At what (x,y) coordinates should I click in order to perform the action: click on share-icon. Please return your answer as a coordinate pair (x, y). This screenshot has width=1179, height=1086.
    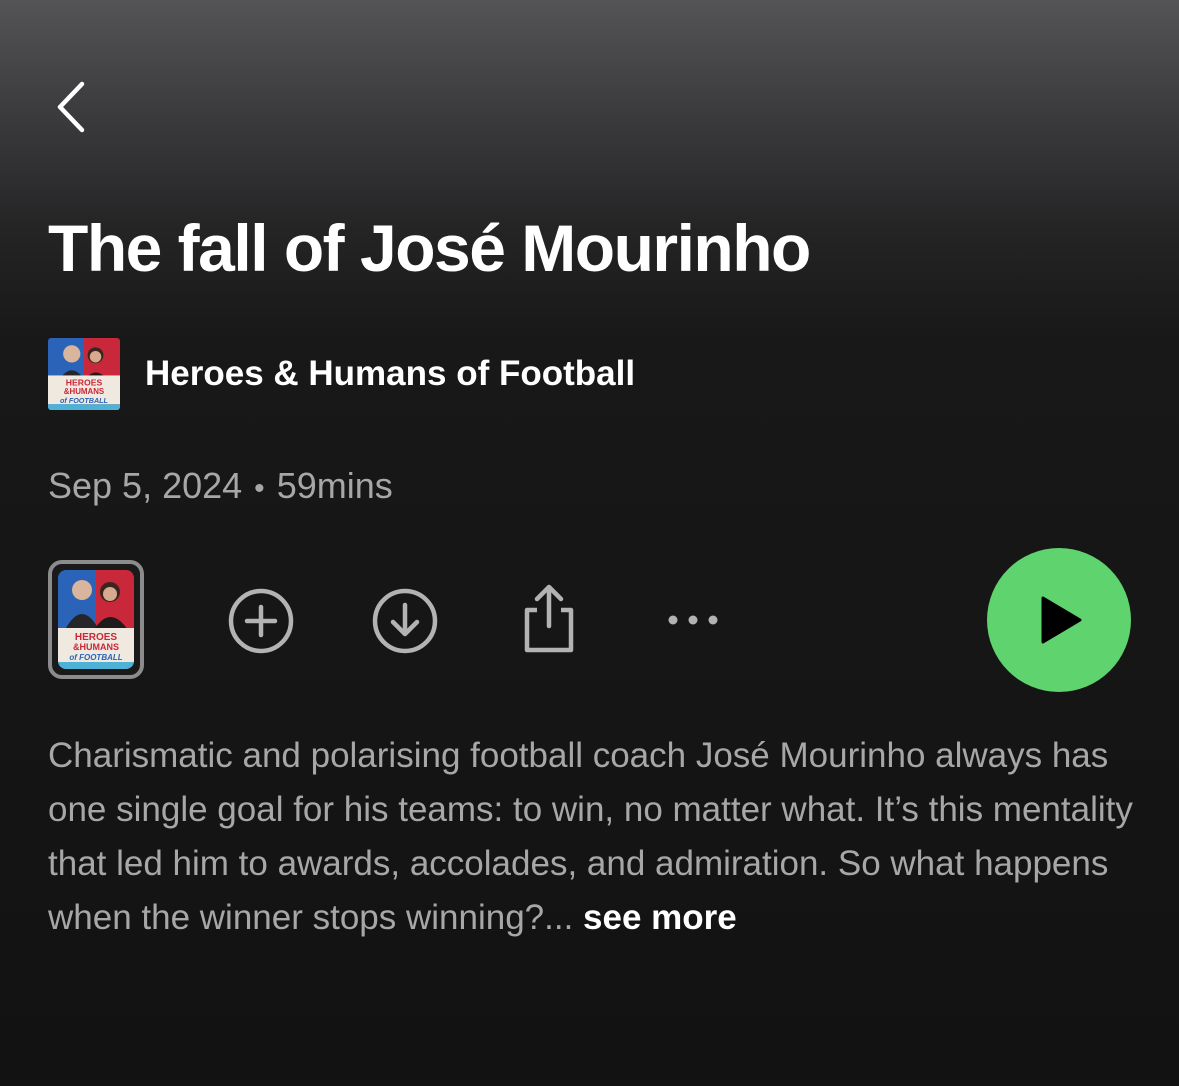
    Looking at the image, I should click on (549, 618).